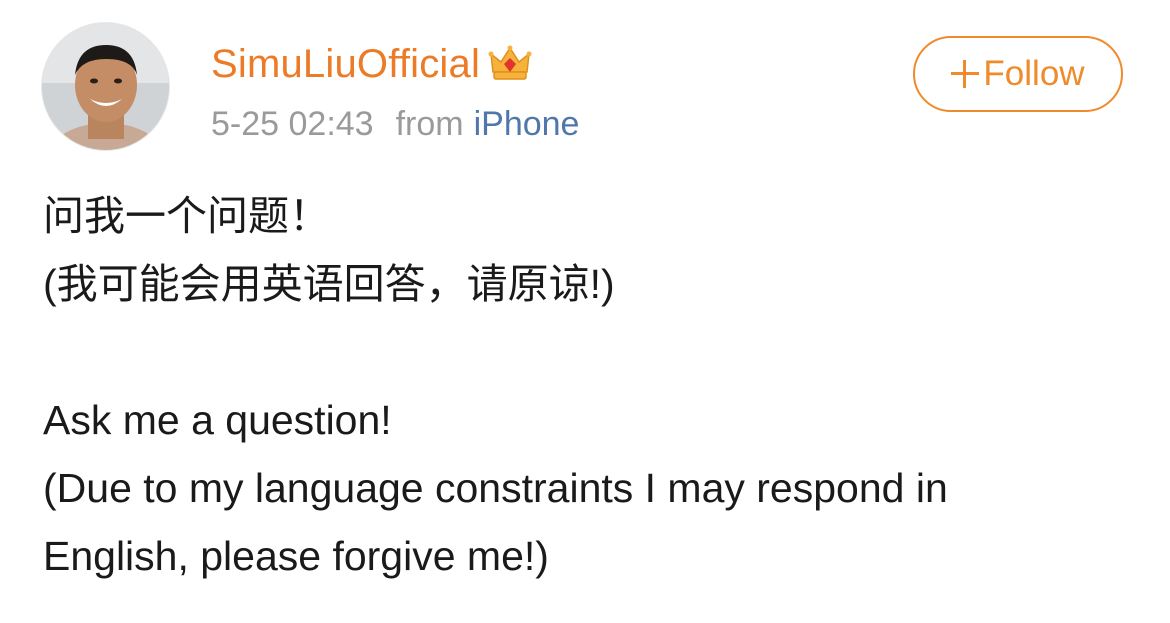  What do you see at coordinates (965, 74) in the screenshot?
I see `plus-icon` at bounding box center [965, 74].